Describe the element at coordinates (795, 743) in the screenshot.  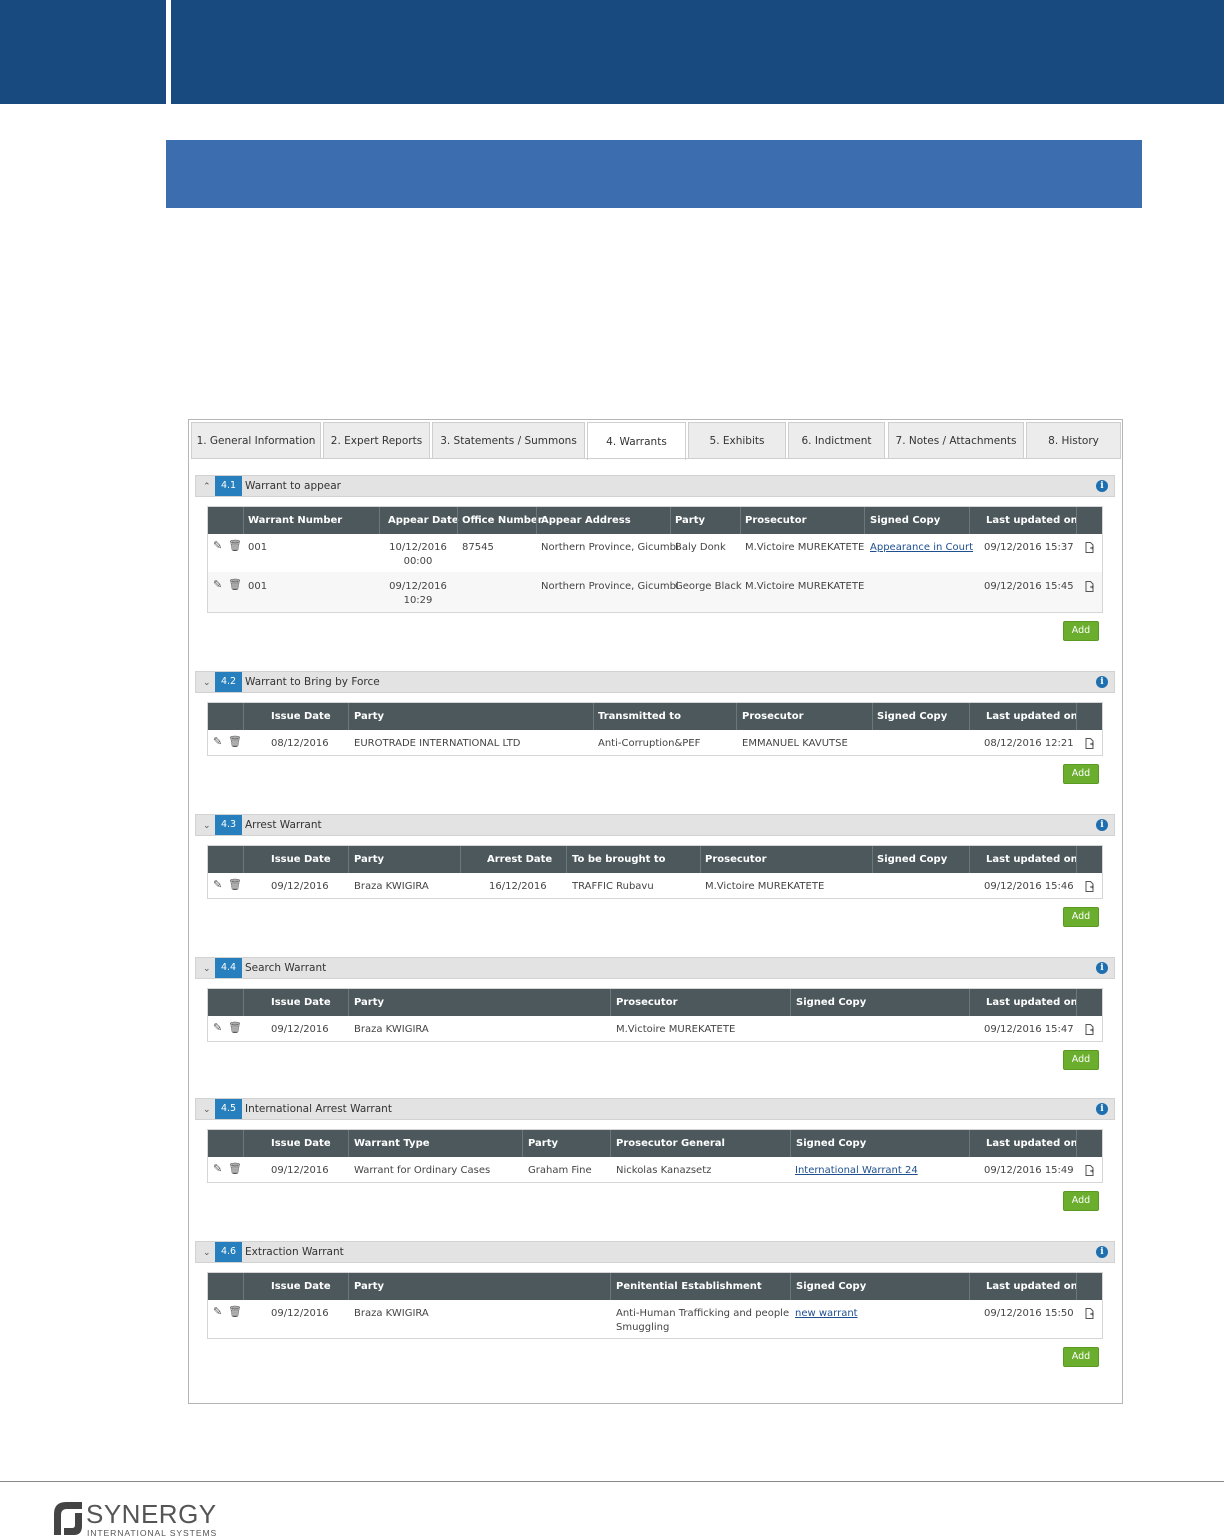
I see `cell-prosecutor: EMMANUEL KAVUTSE` at that location.